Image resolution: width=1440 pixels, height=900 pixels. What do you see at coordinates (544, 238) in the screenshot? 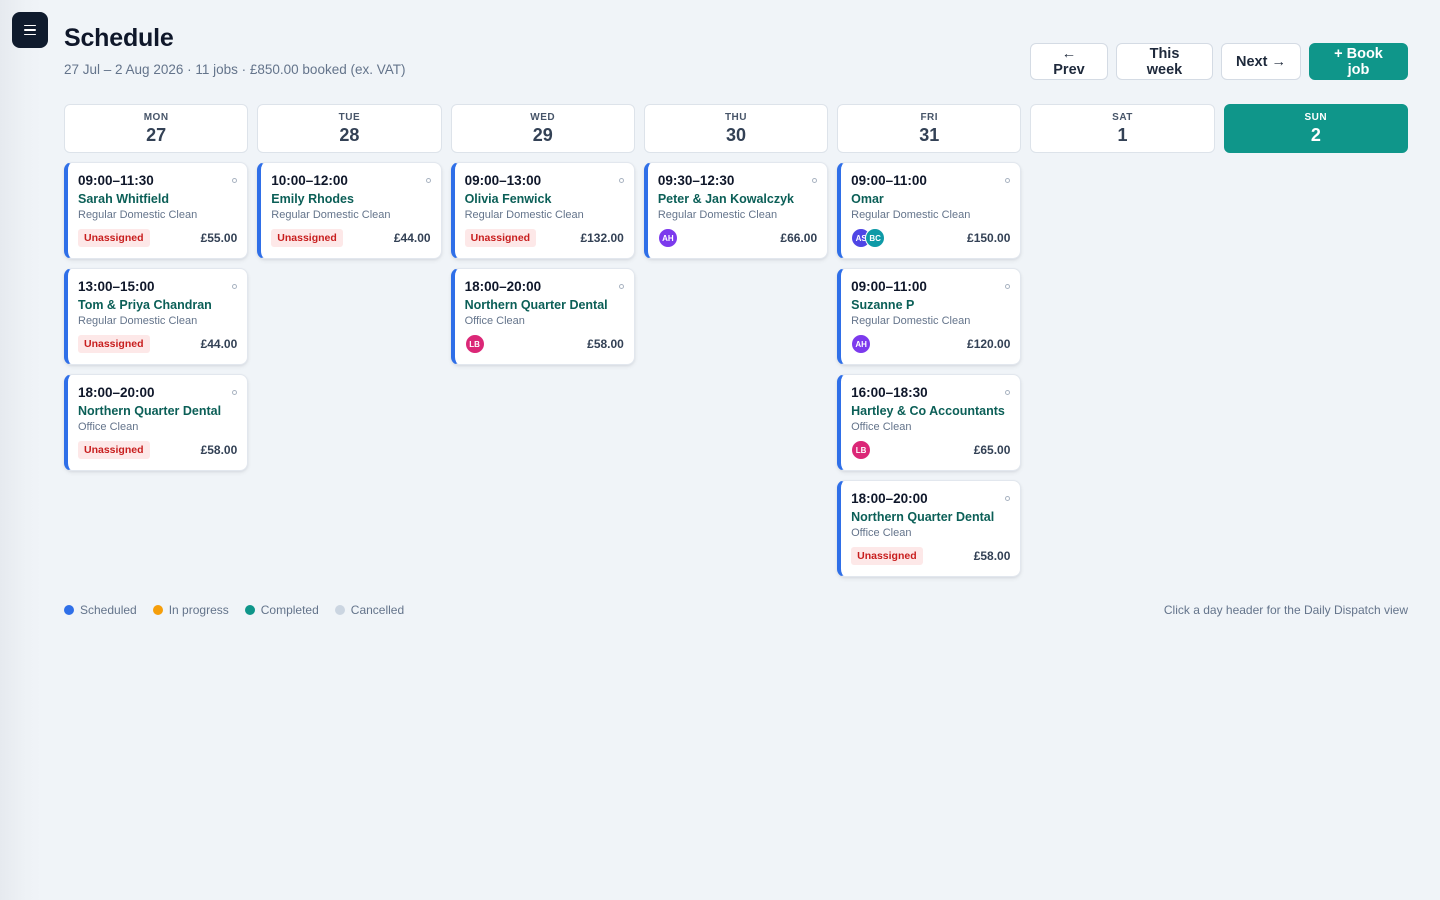
I see `job-footer: Unassigned £132.00` at bounding box center [544, 238].